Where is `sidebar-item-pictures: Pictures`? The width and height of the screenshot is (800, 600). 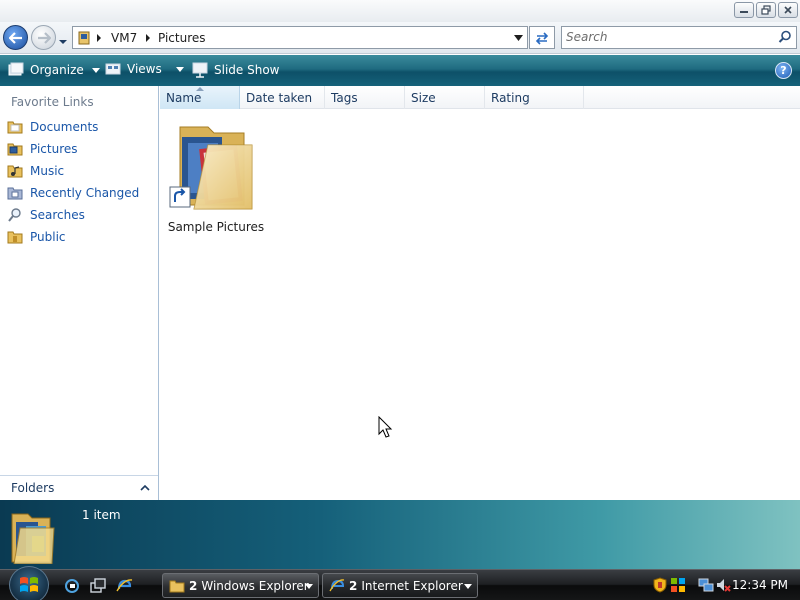 sidebar-item-pictures: Pictures is located at coordinates (79, 149).